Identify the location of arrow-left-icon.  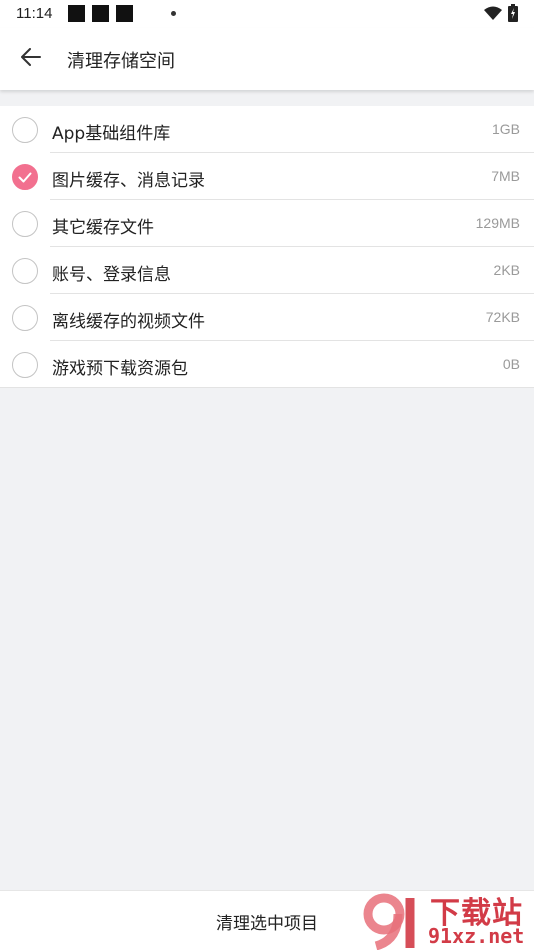
(31, 59).